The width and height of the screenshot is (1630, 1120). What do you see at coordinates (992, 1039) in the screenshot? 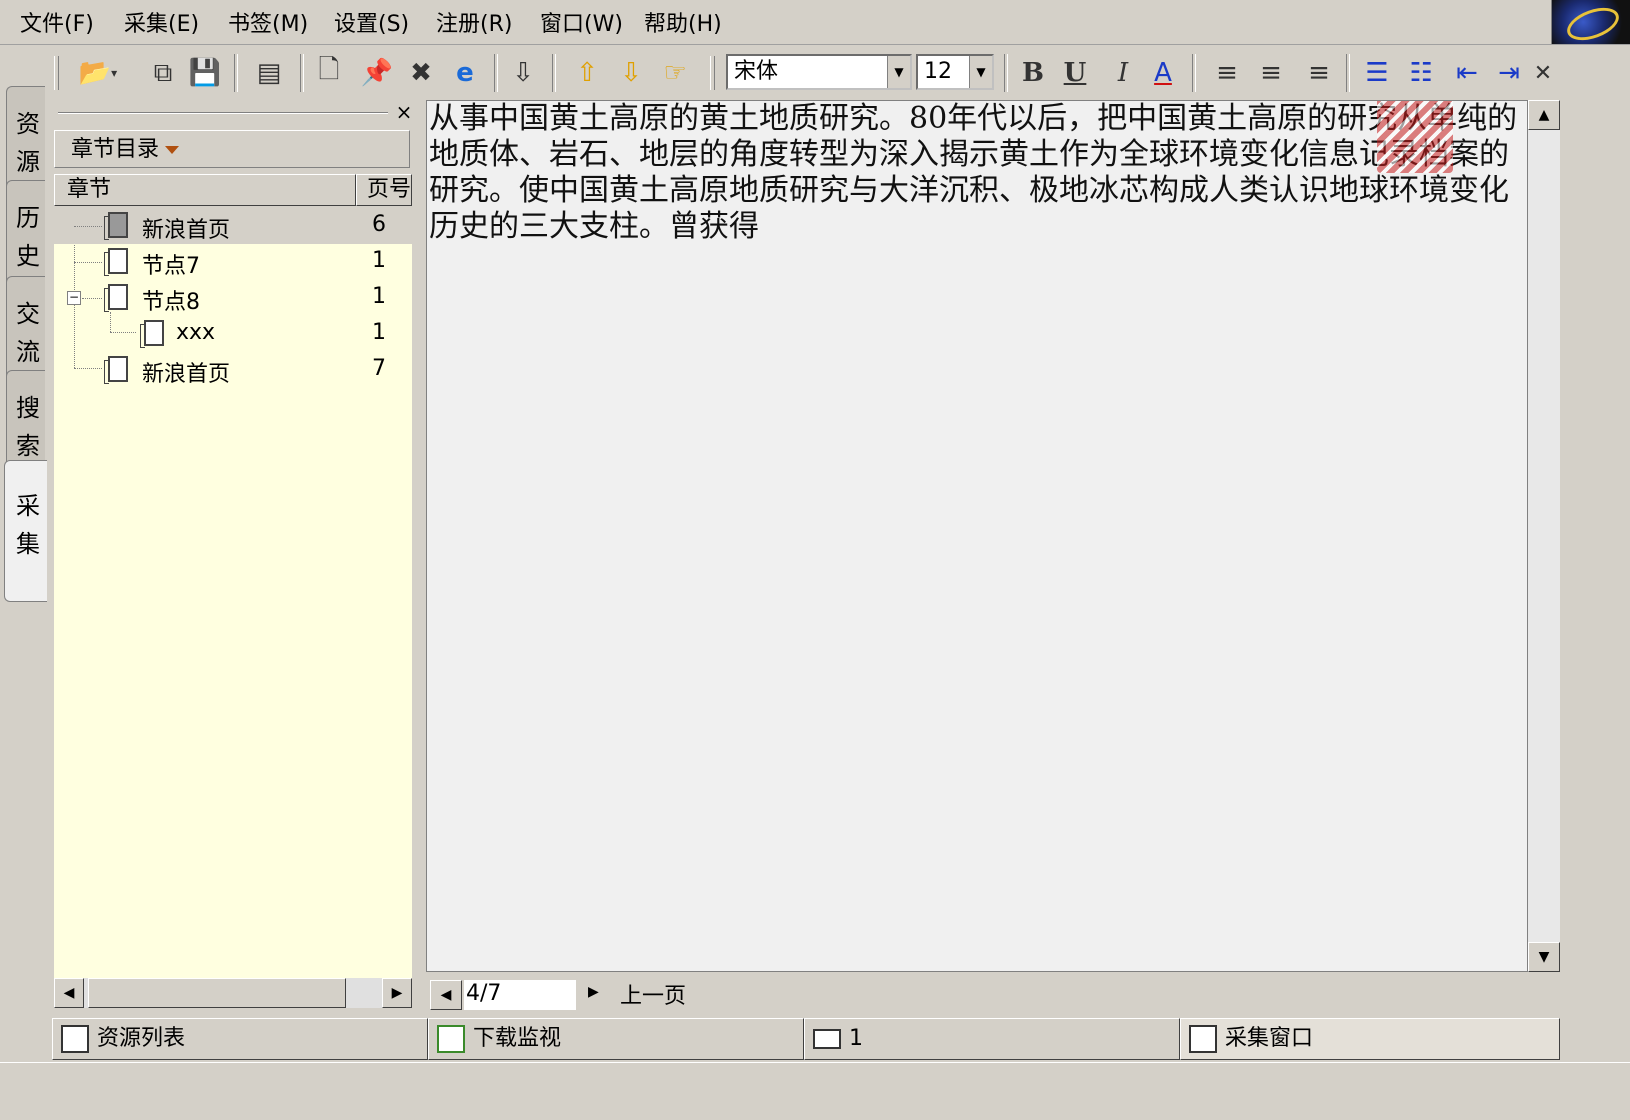
I see `window-tab-book: 1` at bounding box center [992, 1039].